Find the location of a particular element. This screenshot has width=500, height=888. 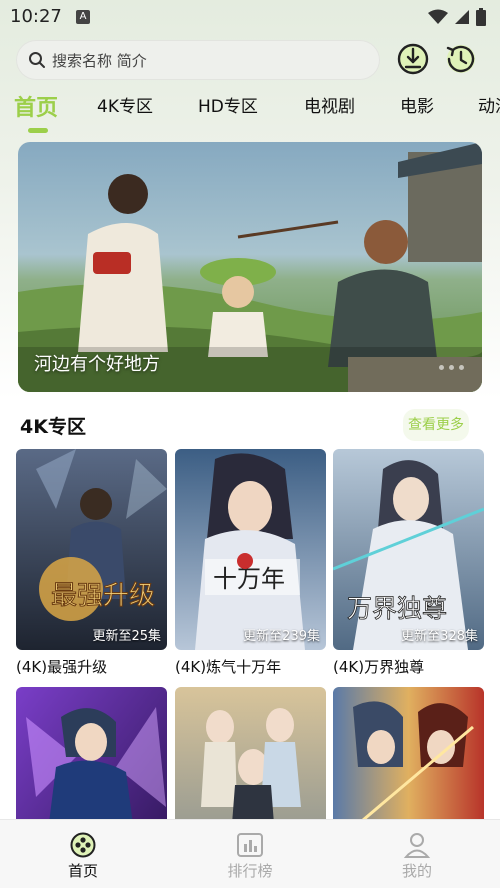

nav-ranking-label: 排行榜 is located at coordinates (250, 871).